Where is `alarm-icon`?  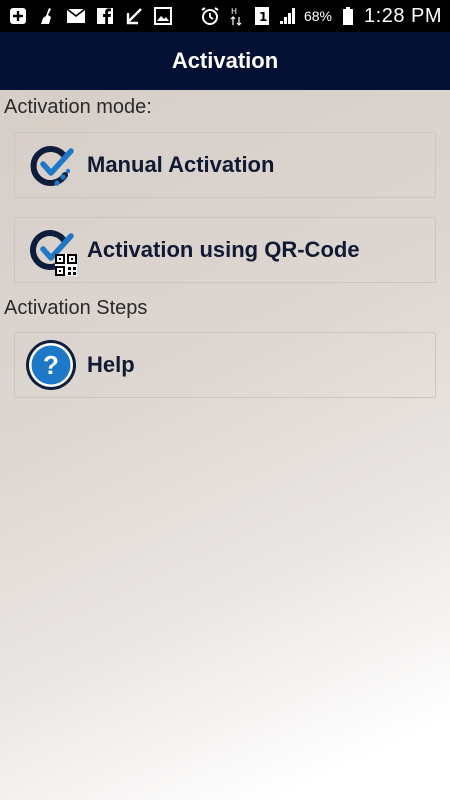 alarm-icon is located at coordinates (210, 16).